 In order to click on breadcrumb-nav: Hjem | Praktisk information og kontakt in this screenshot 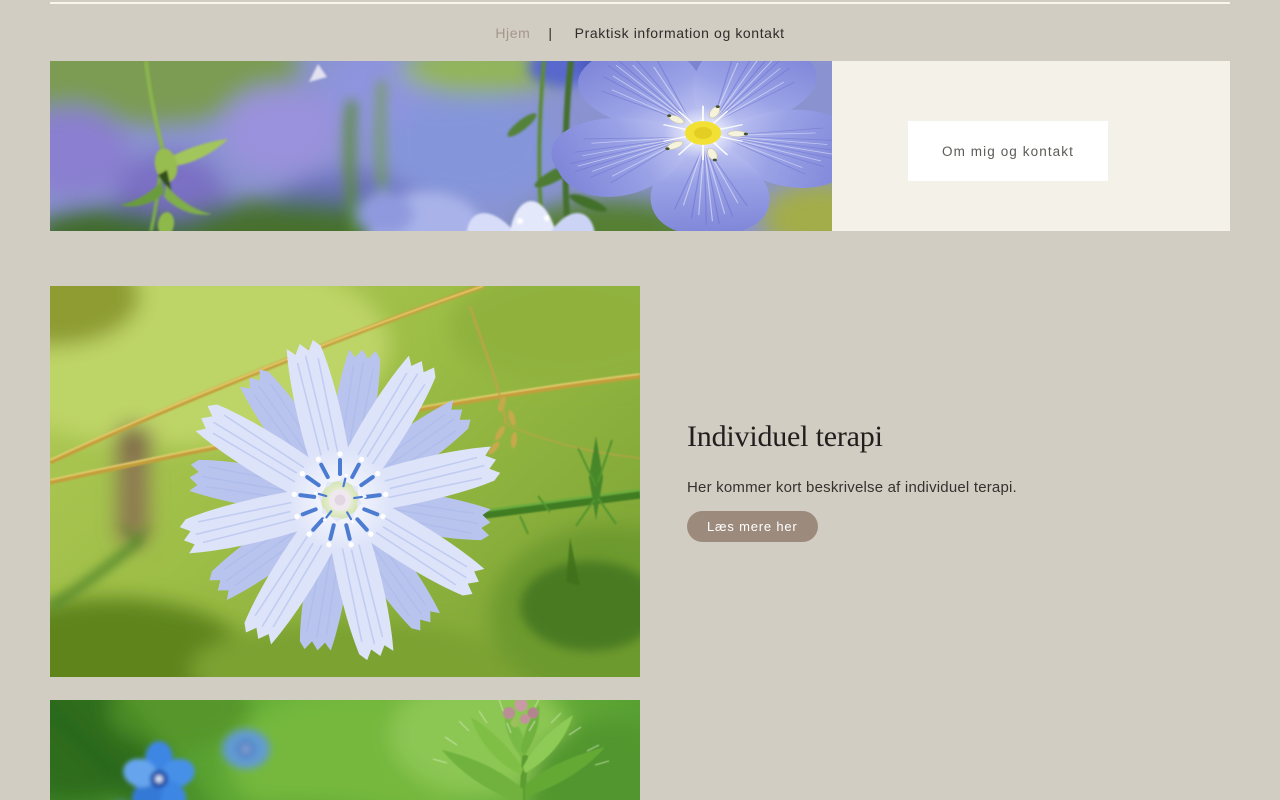, I will do `click(640, 33)`.